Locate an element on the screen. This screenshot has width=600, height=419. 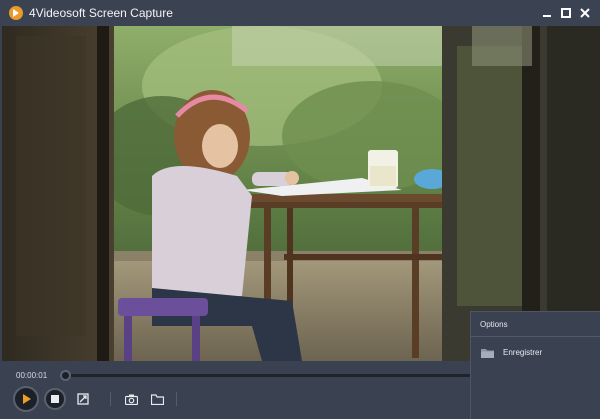
current-time: 00:00:01 is located at coordinates (32, 375).